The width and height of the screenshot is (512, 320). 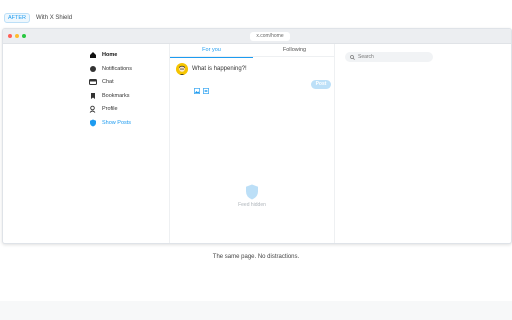 What do you see at coordinates (93, 55) in the screenshot?
I see `home-icon` at bounding box center [93, 55].